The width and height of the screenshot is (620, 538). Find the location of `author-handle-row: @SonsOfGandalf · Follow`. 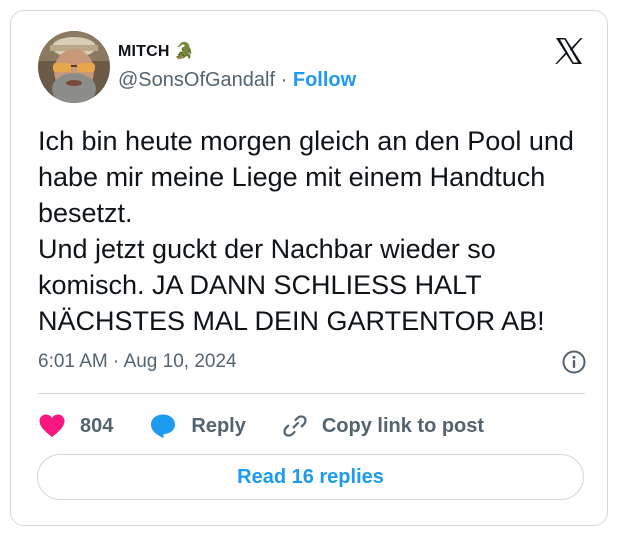

author-handle-row: @SonsOfGandalf · Follow is located at coordinates (237, 80).